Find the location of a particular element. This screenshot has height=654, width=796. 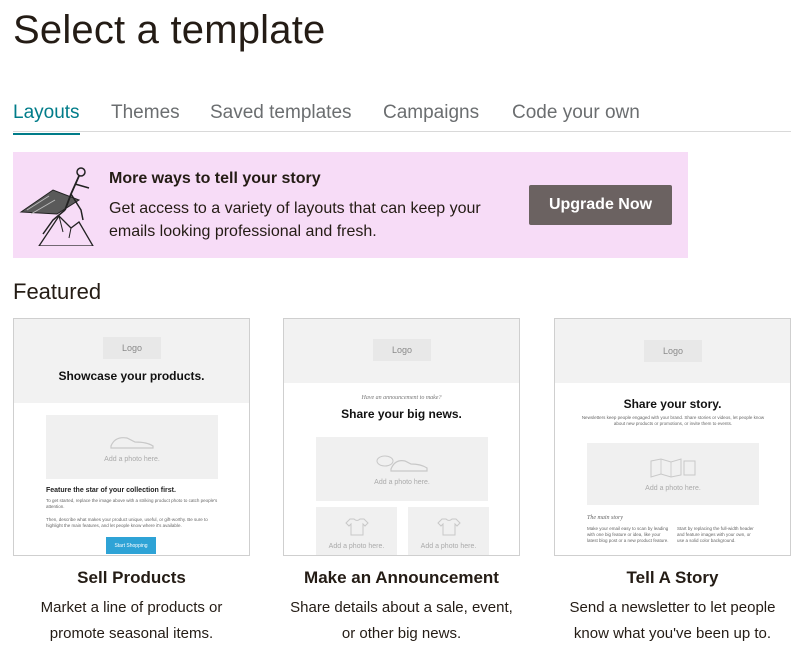

preview-section-label: The main story is located at coordinates (605, 518).